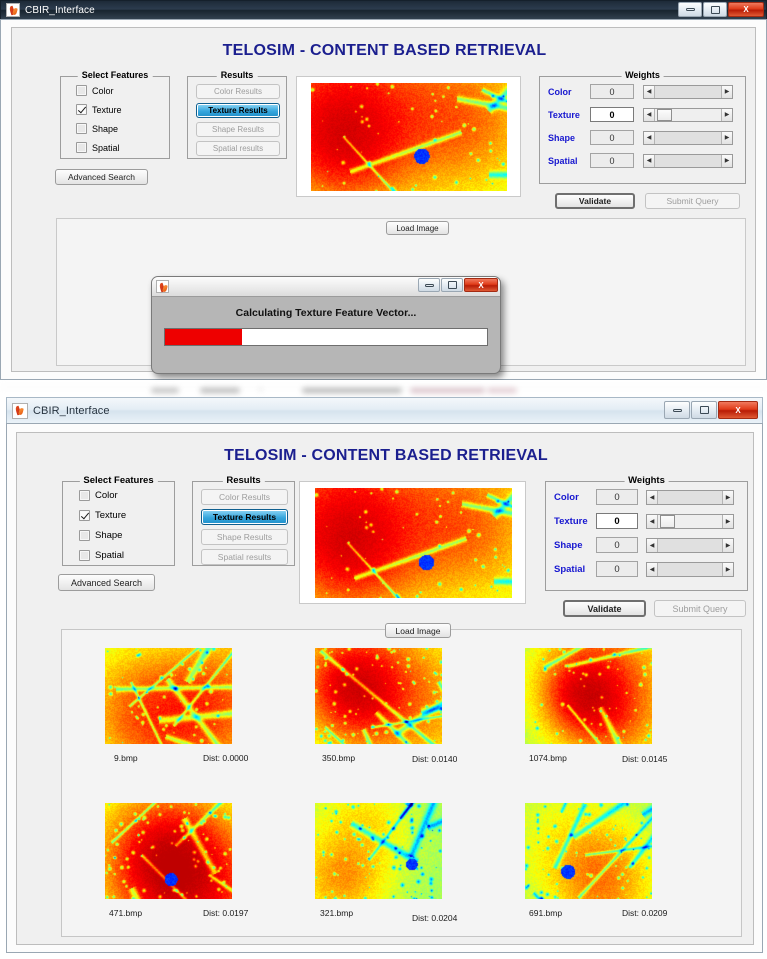 The height and width of the screenshot is (959, 767). Describe the element at coordinates (383, 9) in the screenshot. I see `titlebar-top: CBIR_Interface X` at that location.